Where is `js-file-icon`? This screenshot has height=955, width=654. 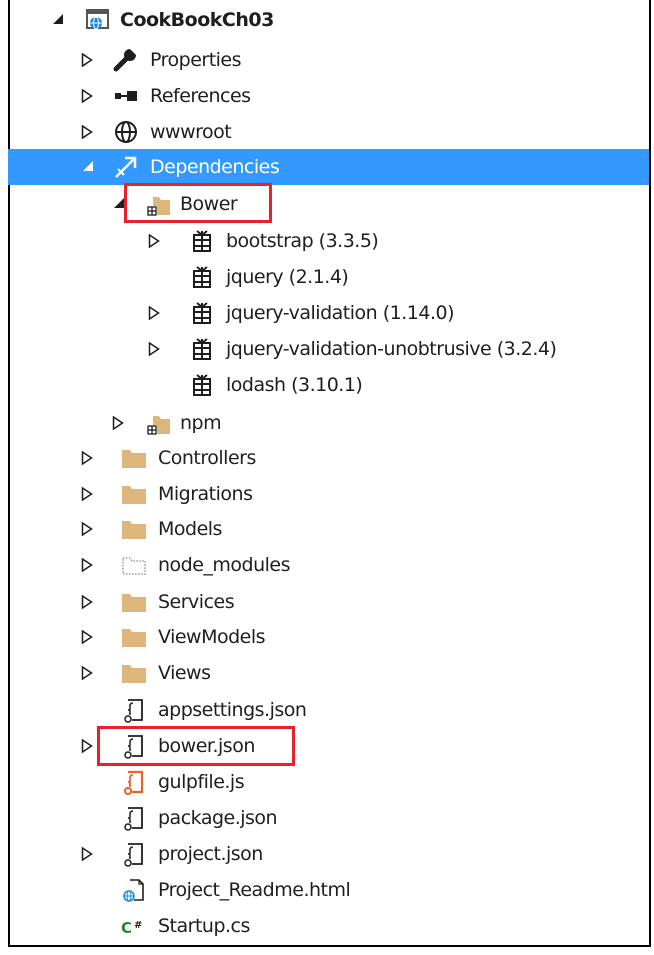 js-file-icon is located at coordinates (134, 782).